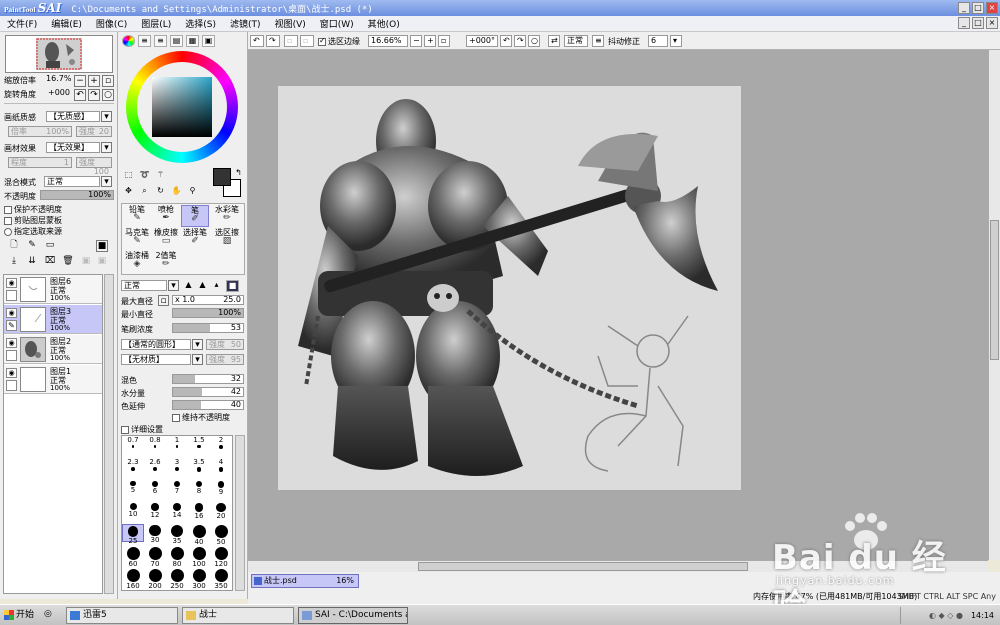  Describe the element at coordinates (133, 557) in the screenshot. I see `brush-size-option: 60` at that location.